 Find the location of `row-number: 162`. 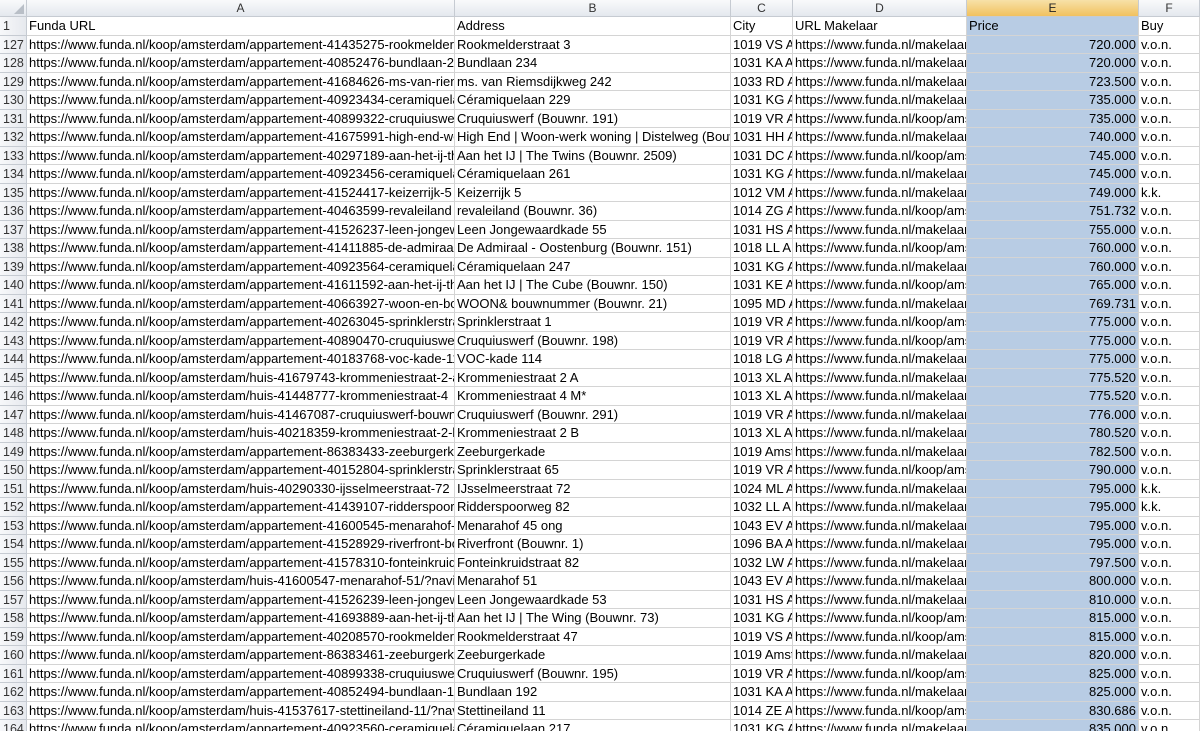

row-number: 162 is located at coordinates (13, 692).